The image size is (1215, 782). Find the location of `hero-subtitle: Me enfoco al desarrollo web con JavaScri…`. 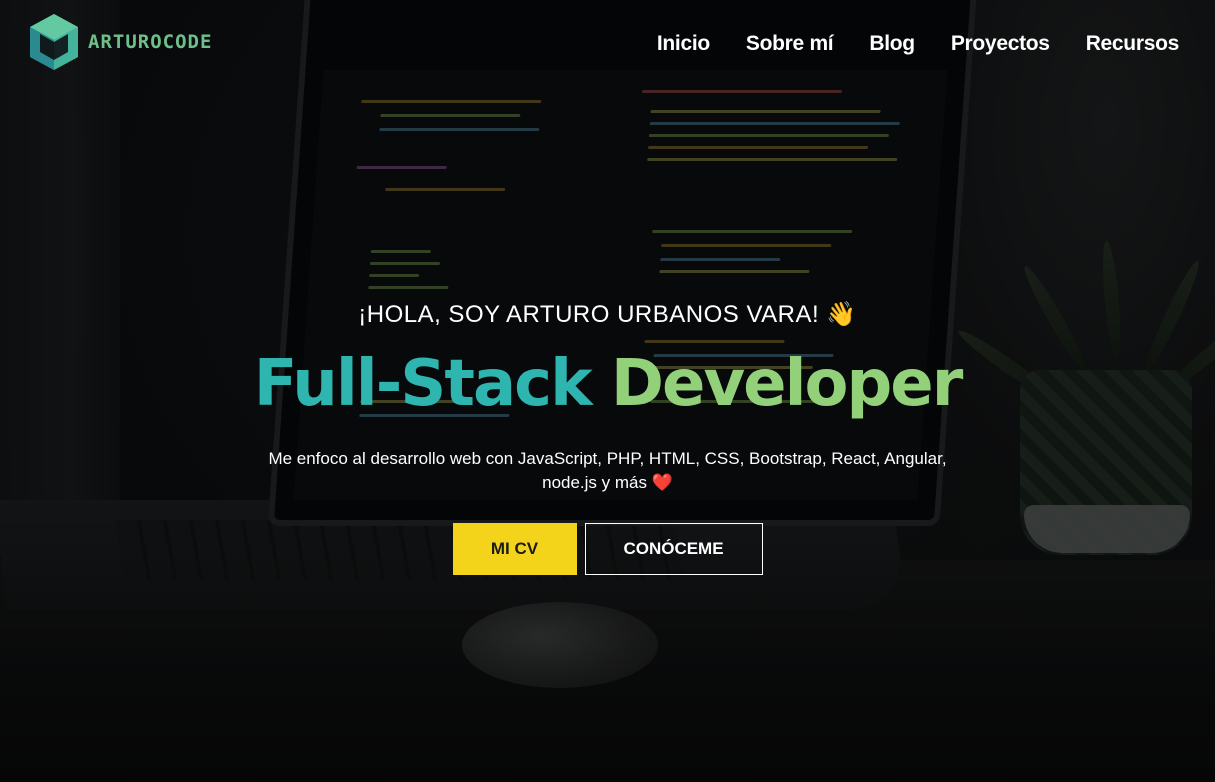

hero-subtitle: Me enfoco al desarrollo web con JavaScri… is located at coordinates (607, 471).